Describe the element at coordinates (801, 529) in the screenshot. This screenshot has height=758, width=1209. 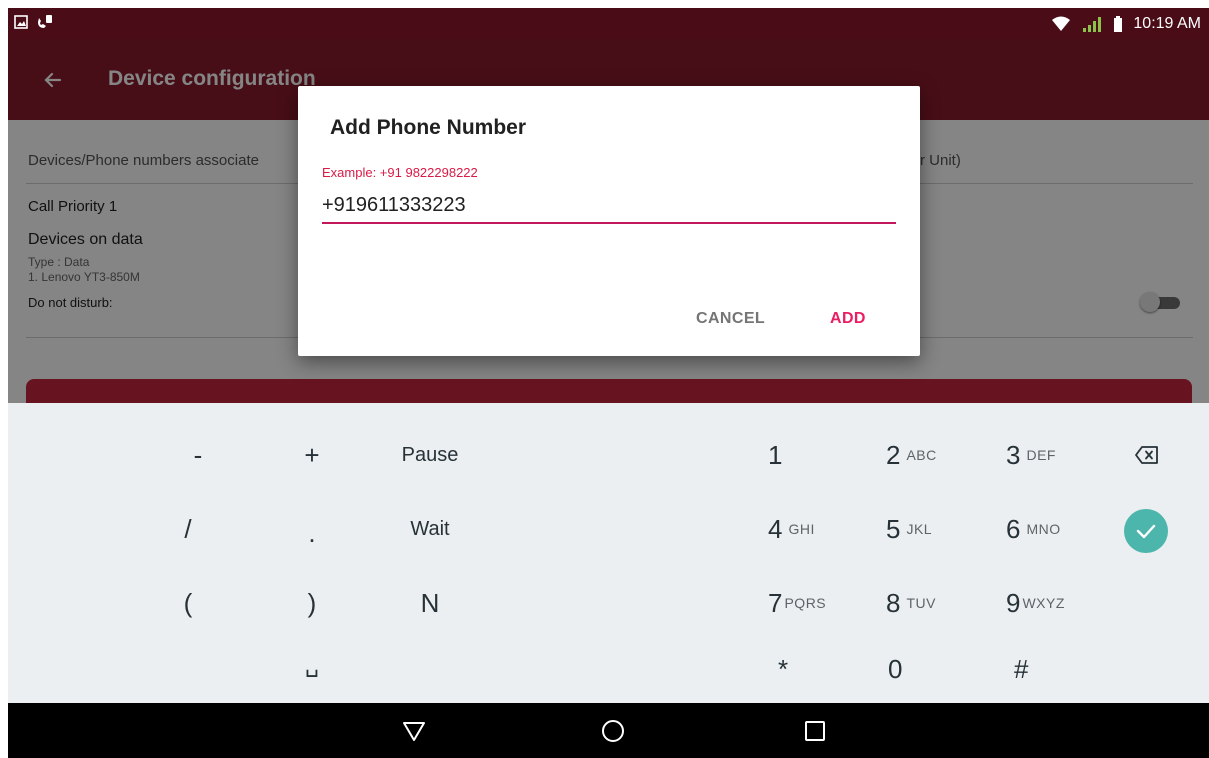
I see `key-letters: GHI` at that location.